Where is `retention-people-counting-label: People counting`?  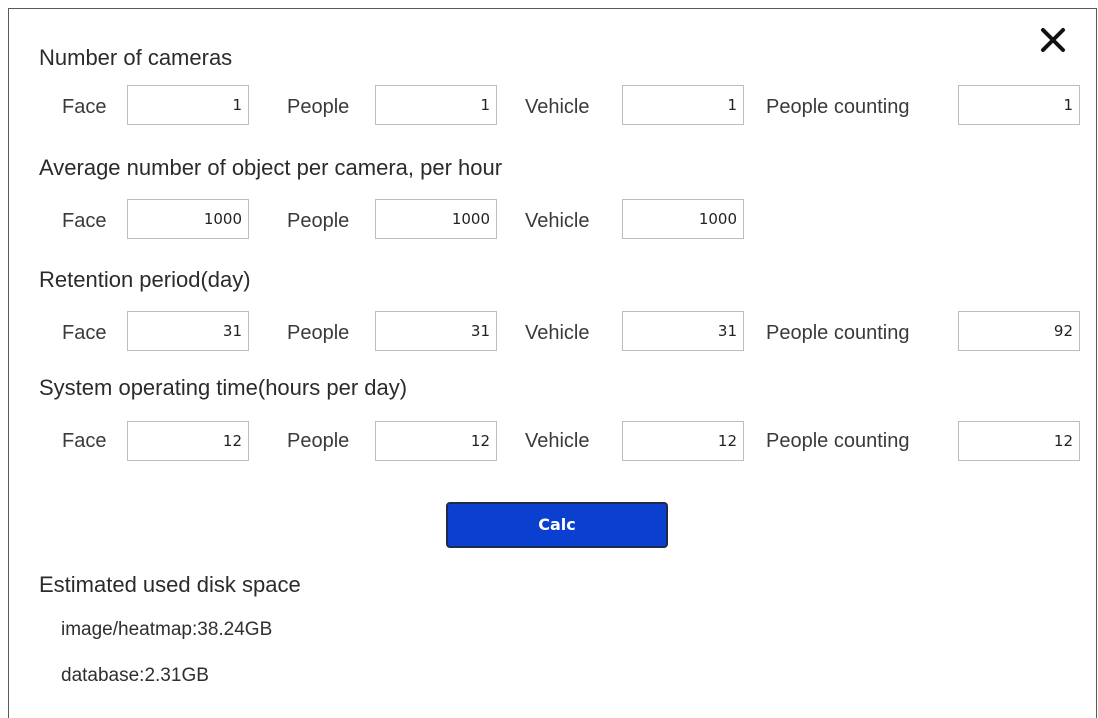
retention-people-counting-label: People counting is located at coordinates (838, 333).